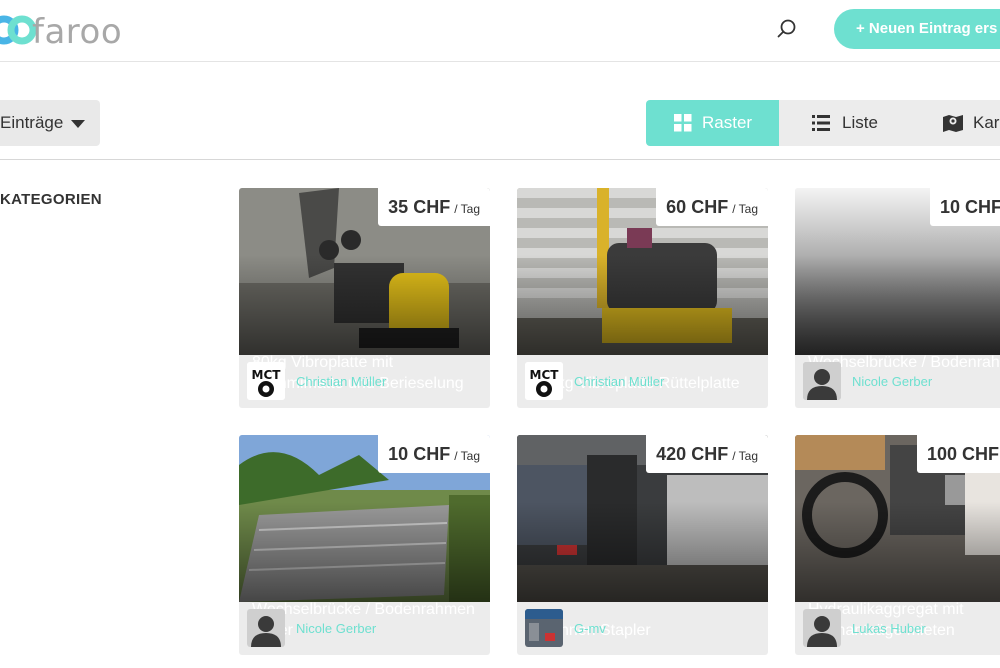 This screenshot has height=668, width=1000. What do you see at coordinates (642, 545) in the screenshot?
I see `listing-card: 8 Tonnen Stapler 420 CHF / Tag G-mv` at bounding box center [642, 545].